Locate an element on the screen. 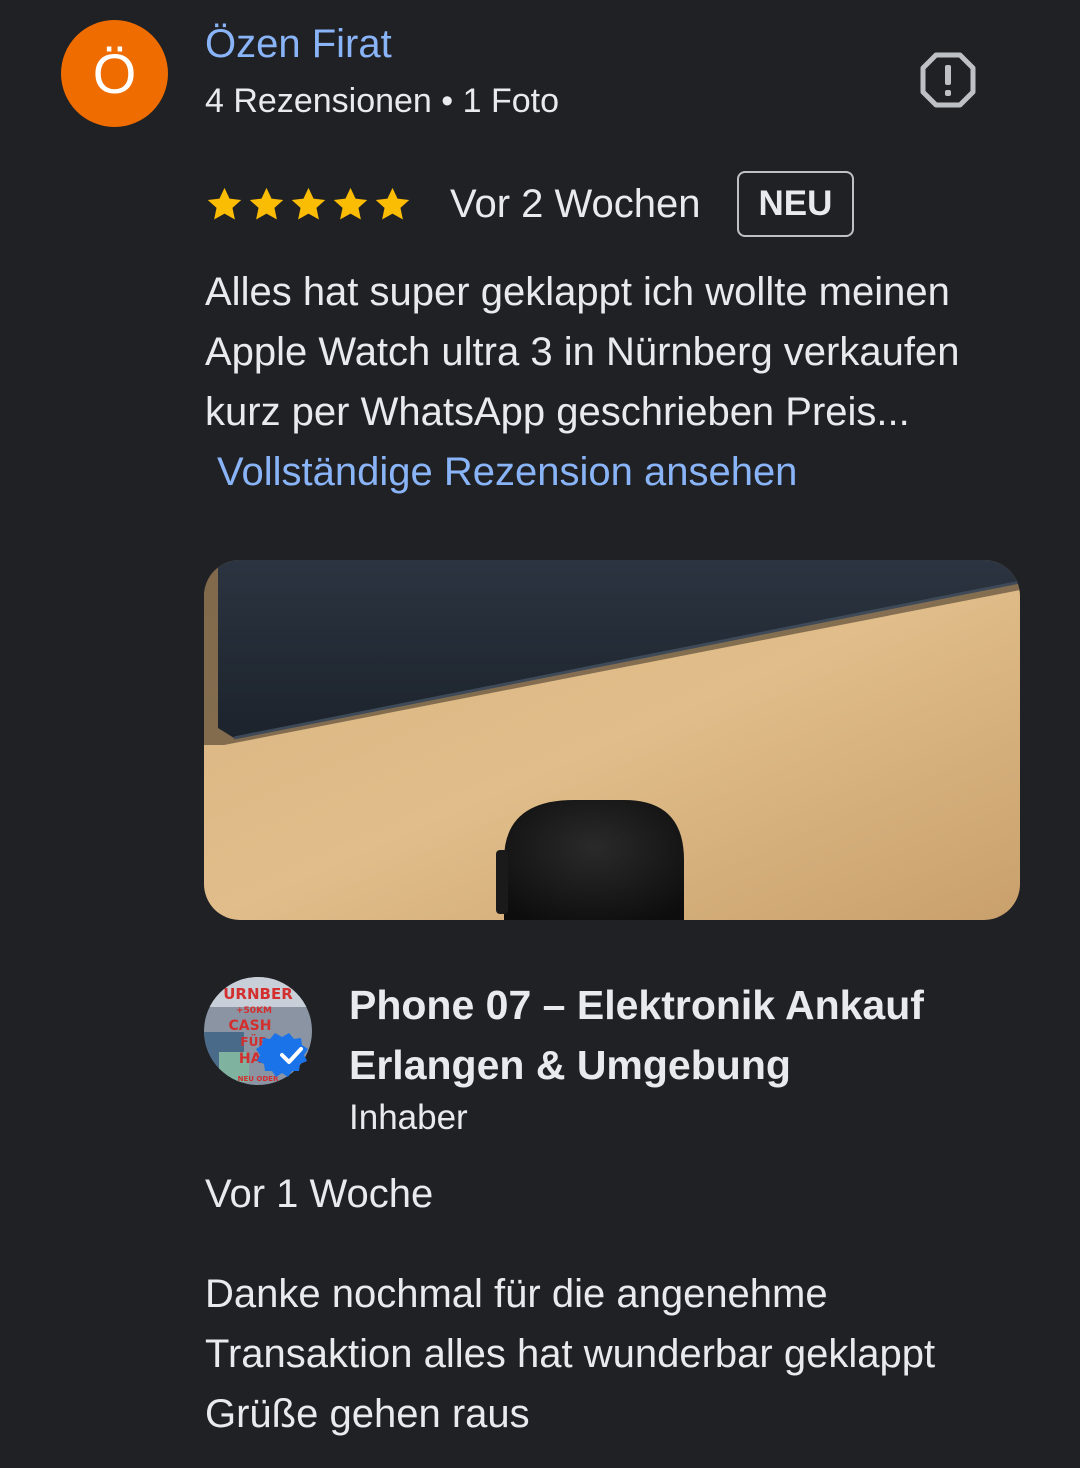 The height and width of the screenshot is (1468, 1080). reply-text-line: Transaktion alles hat wunderbar geklappt is located at coordinates (570, 1354).